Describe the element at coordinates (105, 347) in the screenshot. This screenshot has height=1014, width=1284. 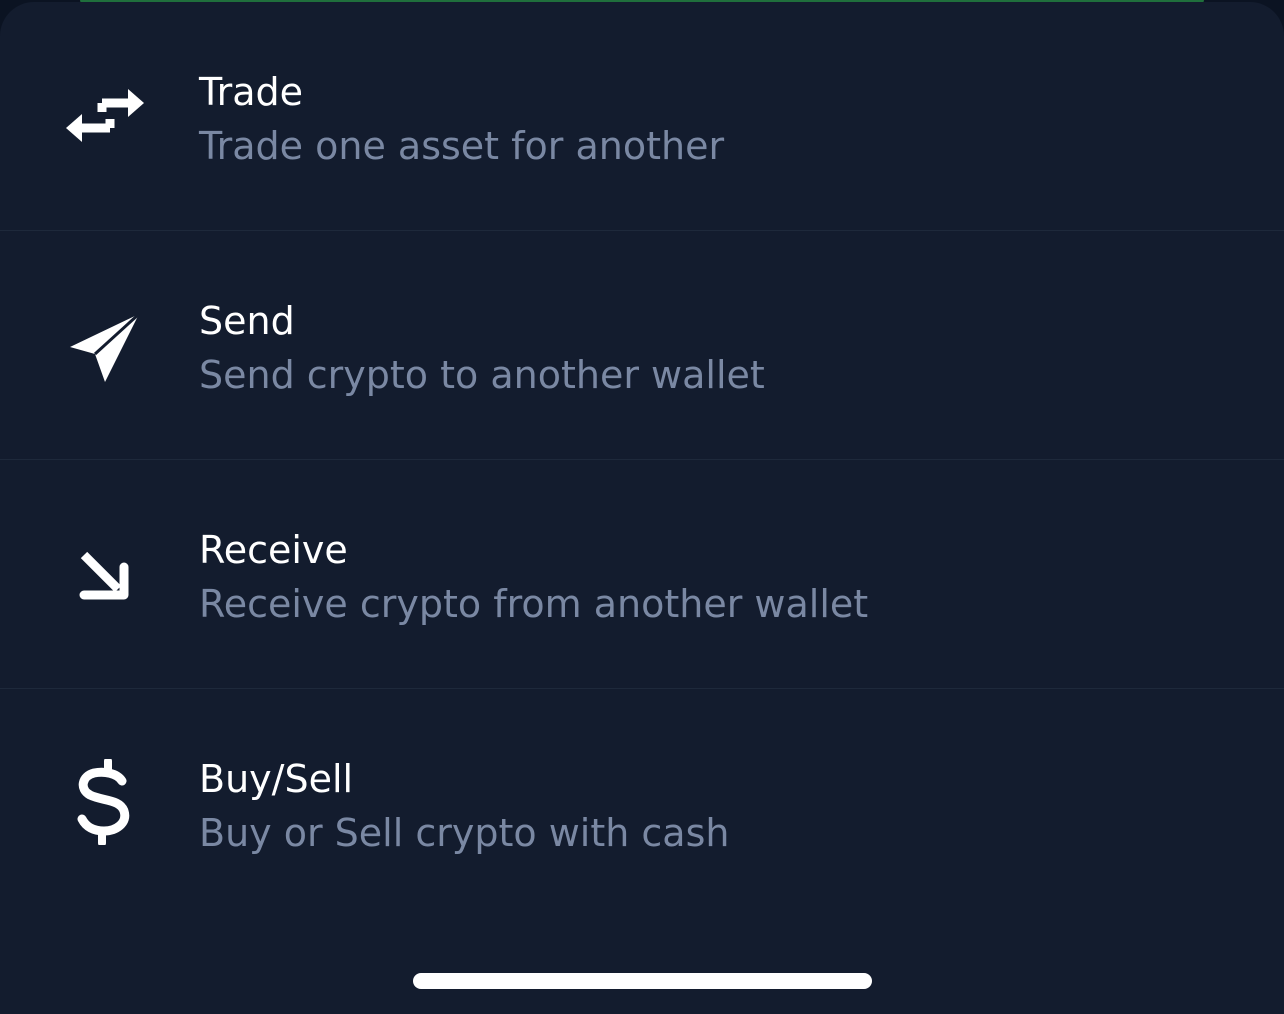
I see `send-paper-plane-icon` at that location.